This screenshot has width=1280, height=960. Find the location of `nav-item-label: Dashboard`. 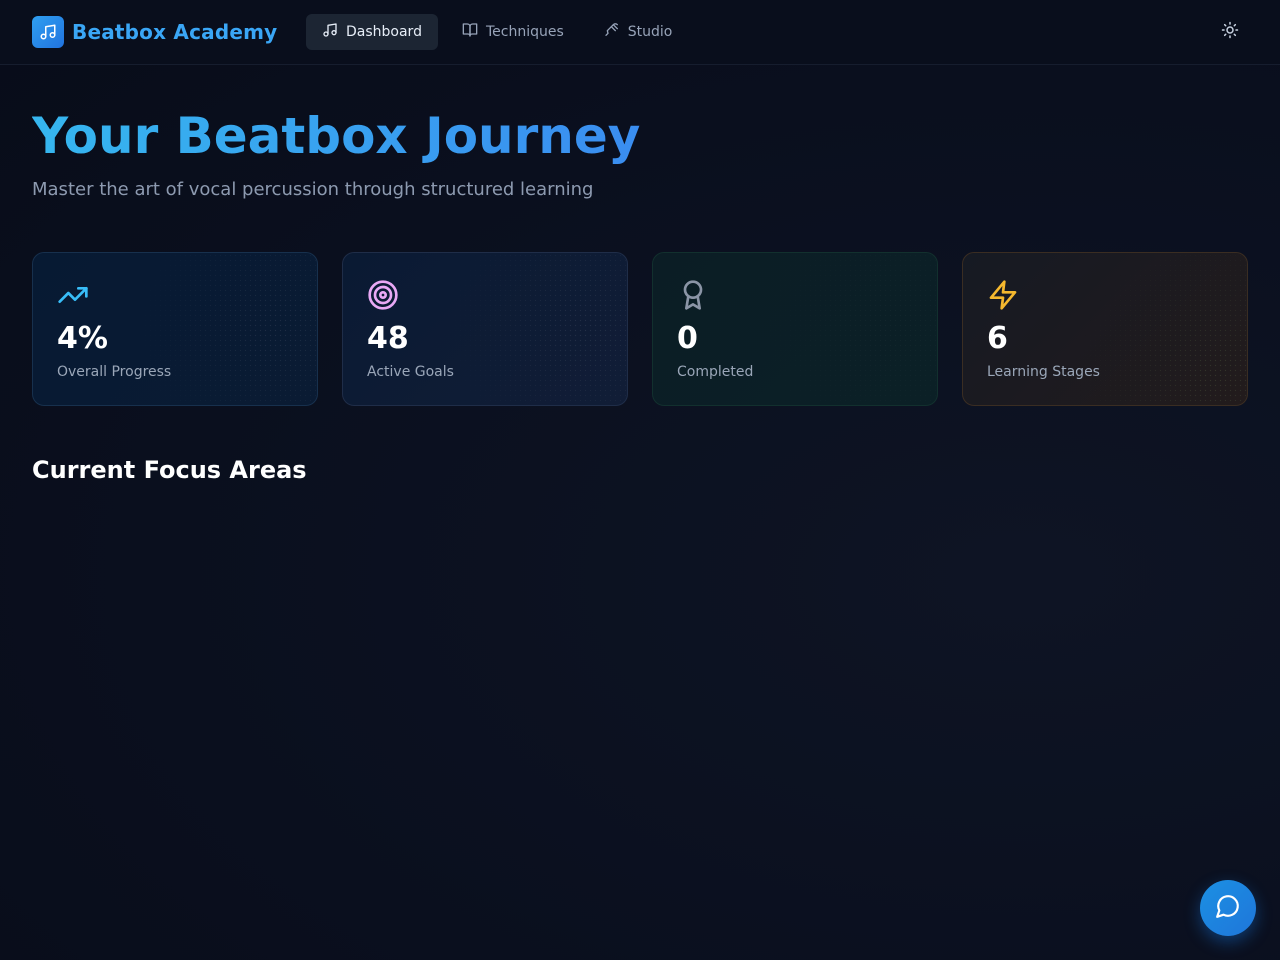

nav-item-label: Dashboard is located at coordinates (384, 32).